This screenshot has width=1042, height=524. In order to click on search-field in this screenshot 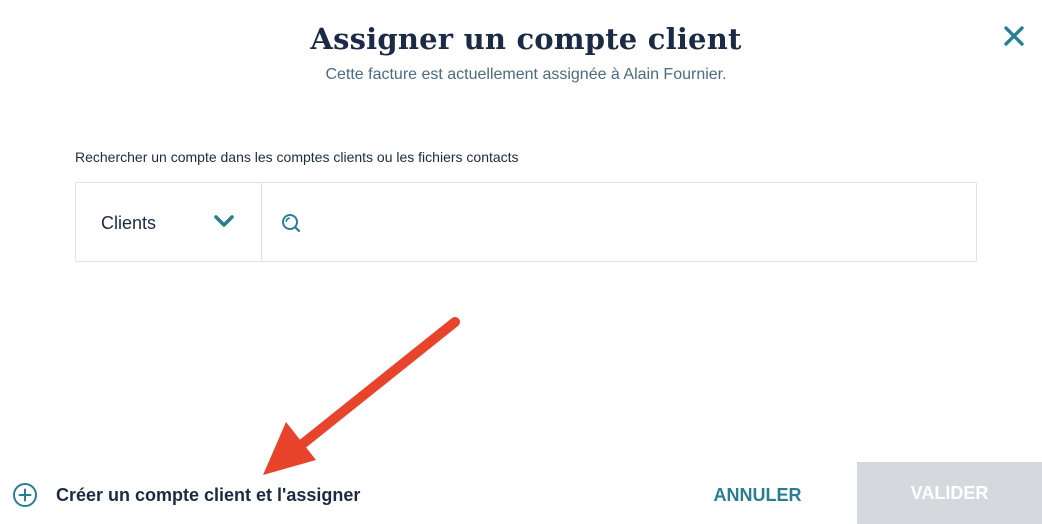, I will do `click(619, 222)`.